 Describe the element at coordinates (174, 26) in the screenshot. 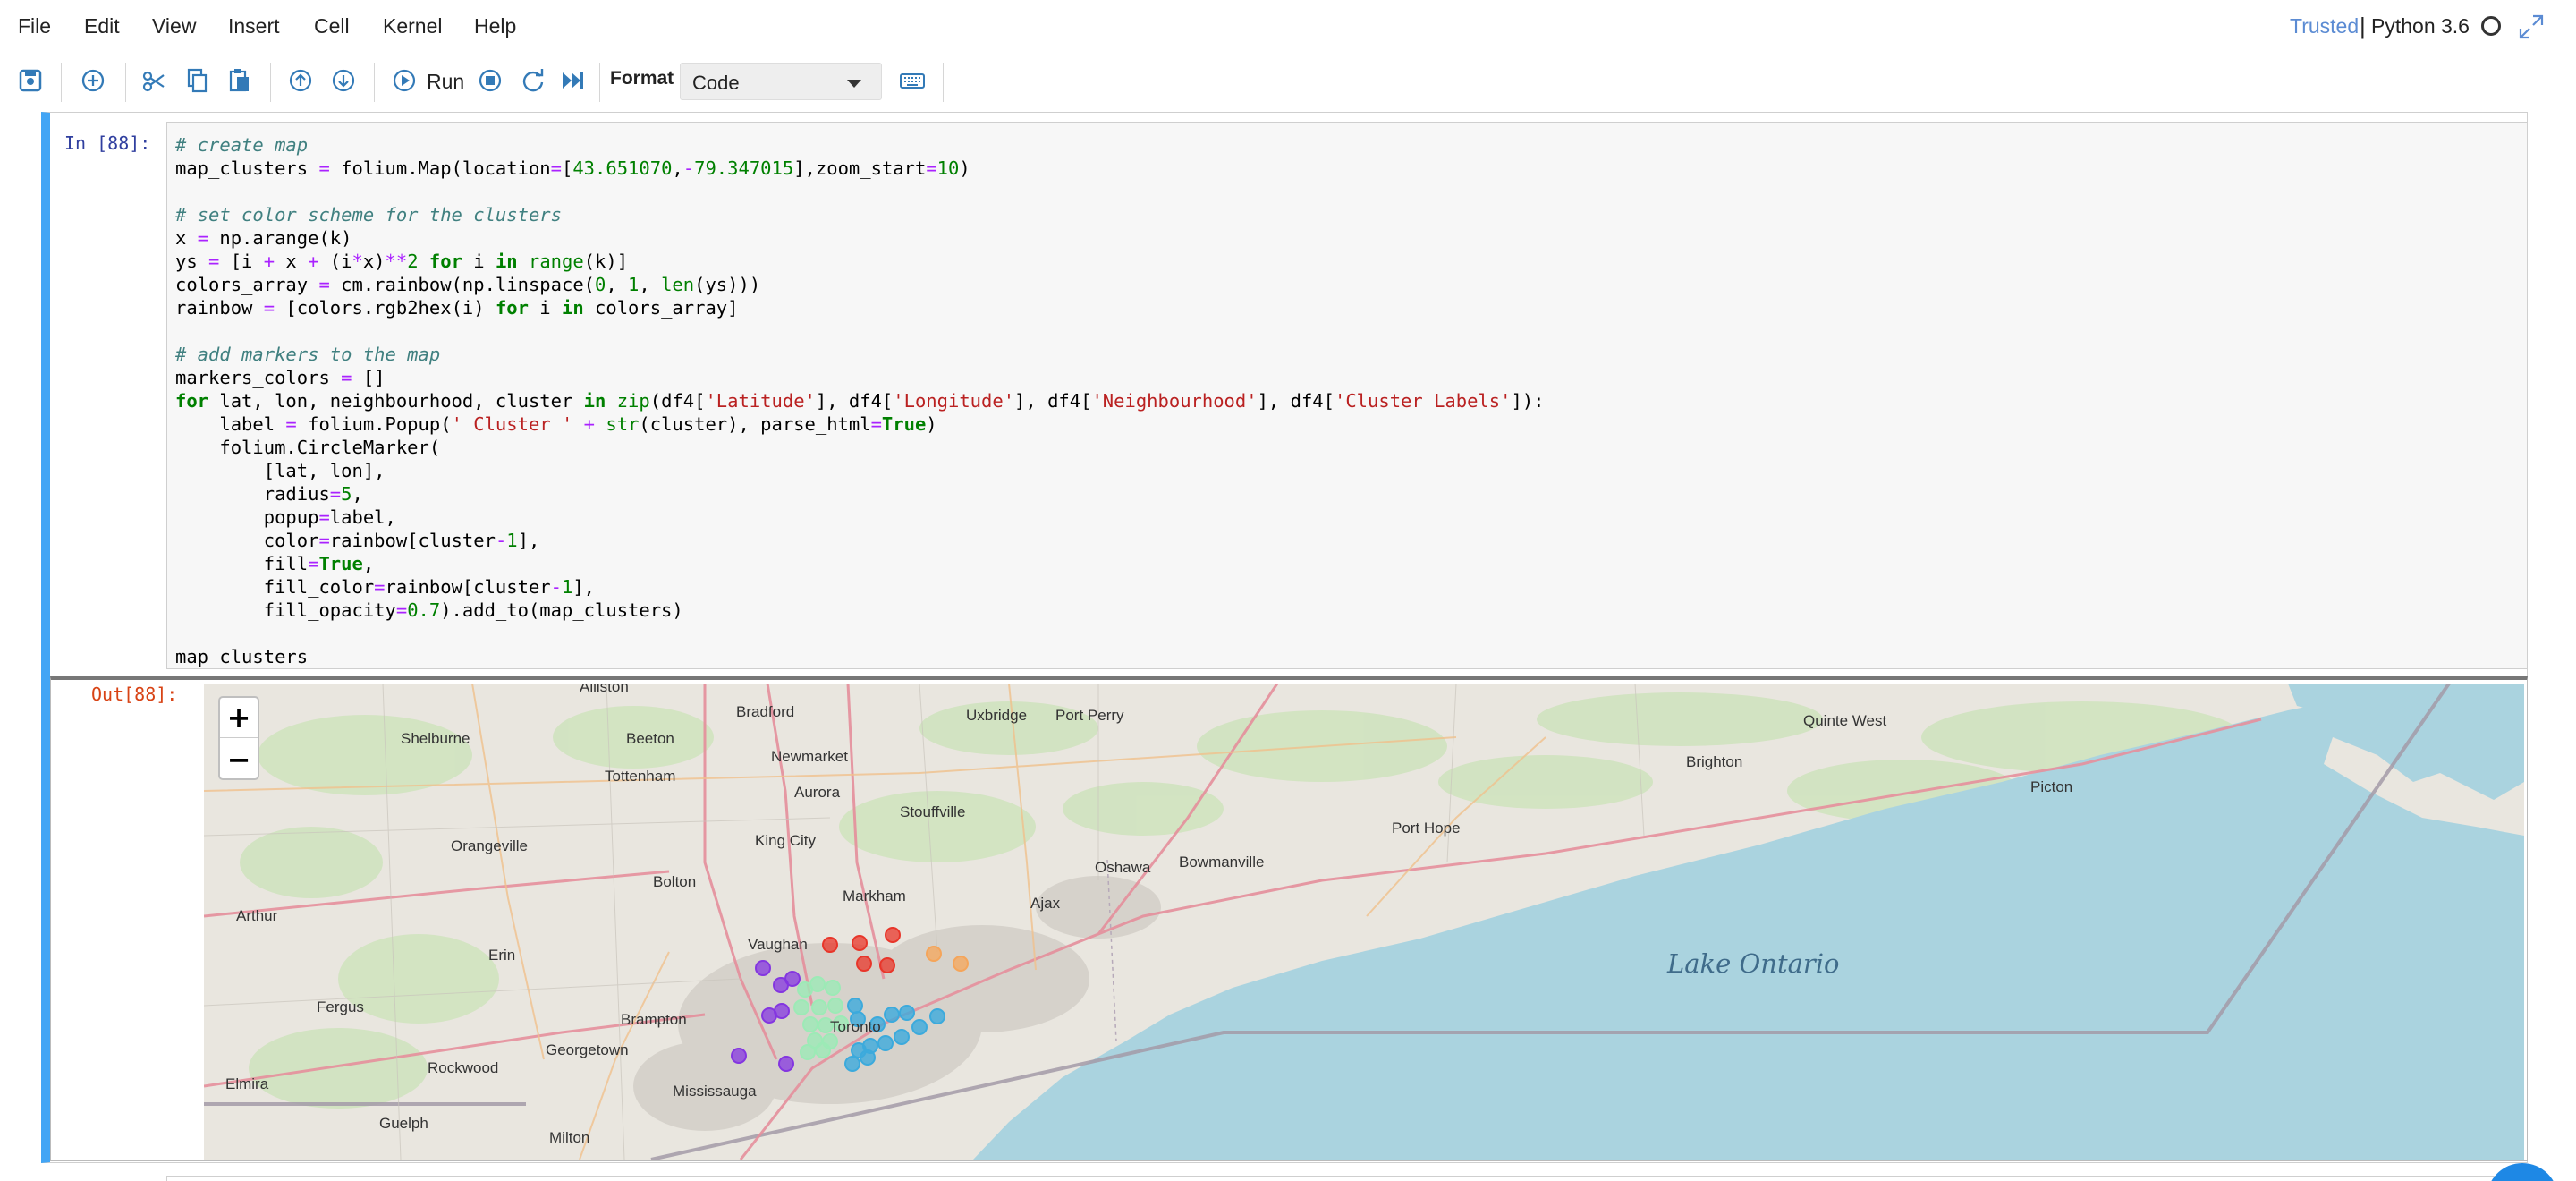

I see `menu-view: View` at that location.